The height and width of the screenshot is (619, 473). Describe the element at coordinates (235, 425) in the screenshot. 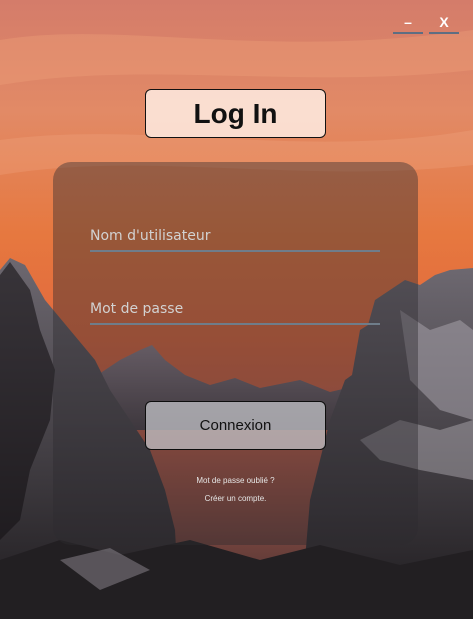

I see `login-button: Connexion` at that location.